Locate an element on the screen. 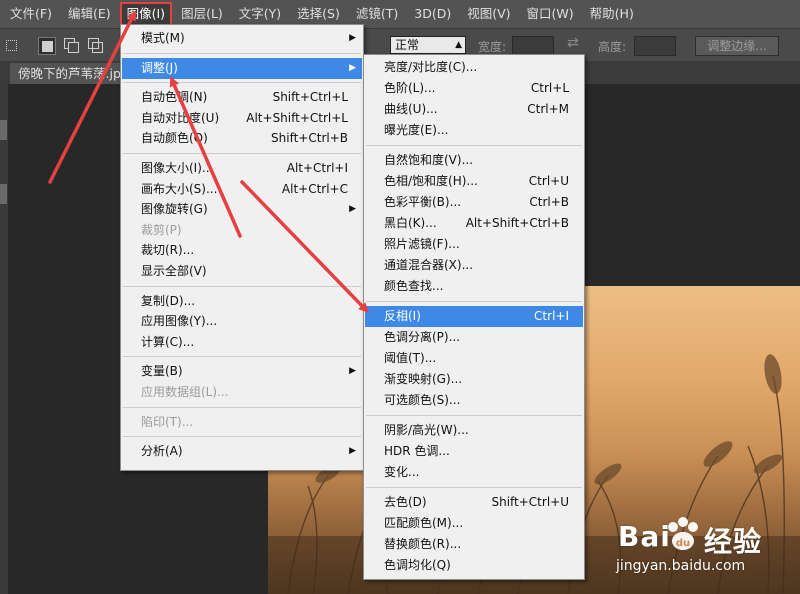 The width and height of the screenshot is (800, 594). menubar-item: 选择(S) is located at coordinates (318, 14).